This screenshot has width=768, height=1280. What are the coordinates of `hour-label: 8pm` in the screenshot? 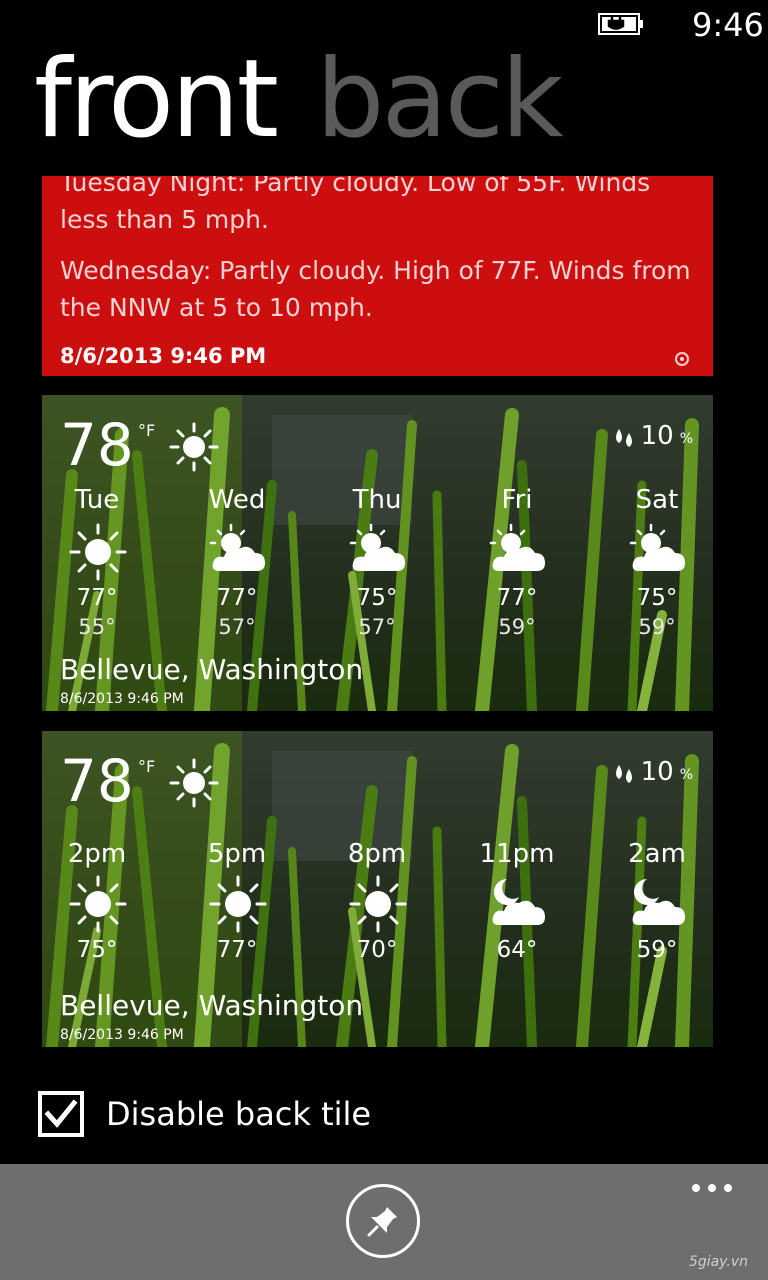 It's located at (377, 854).